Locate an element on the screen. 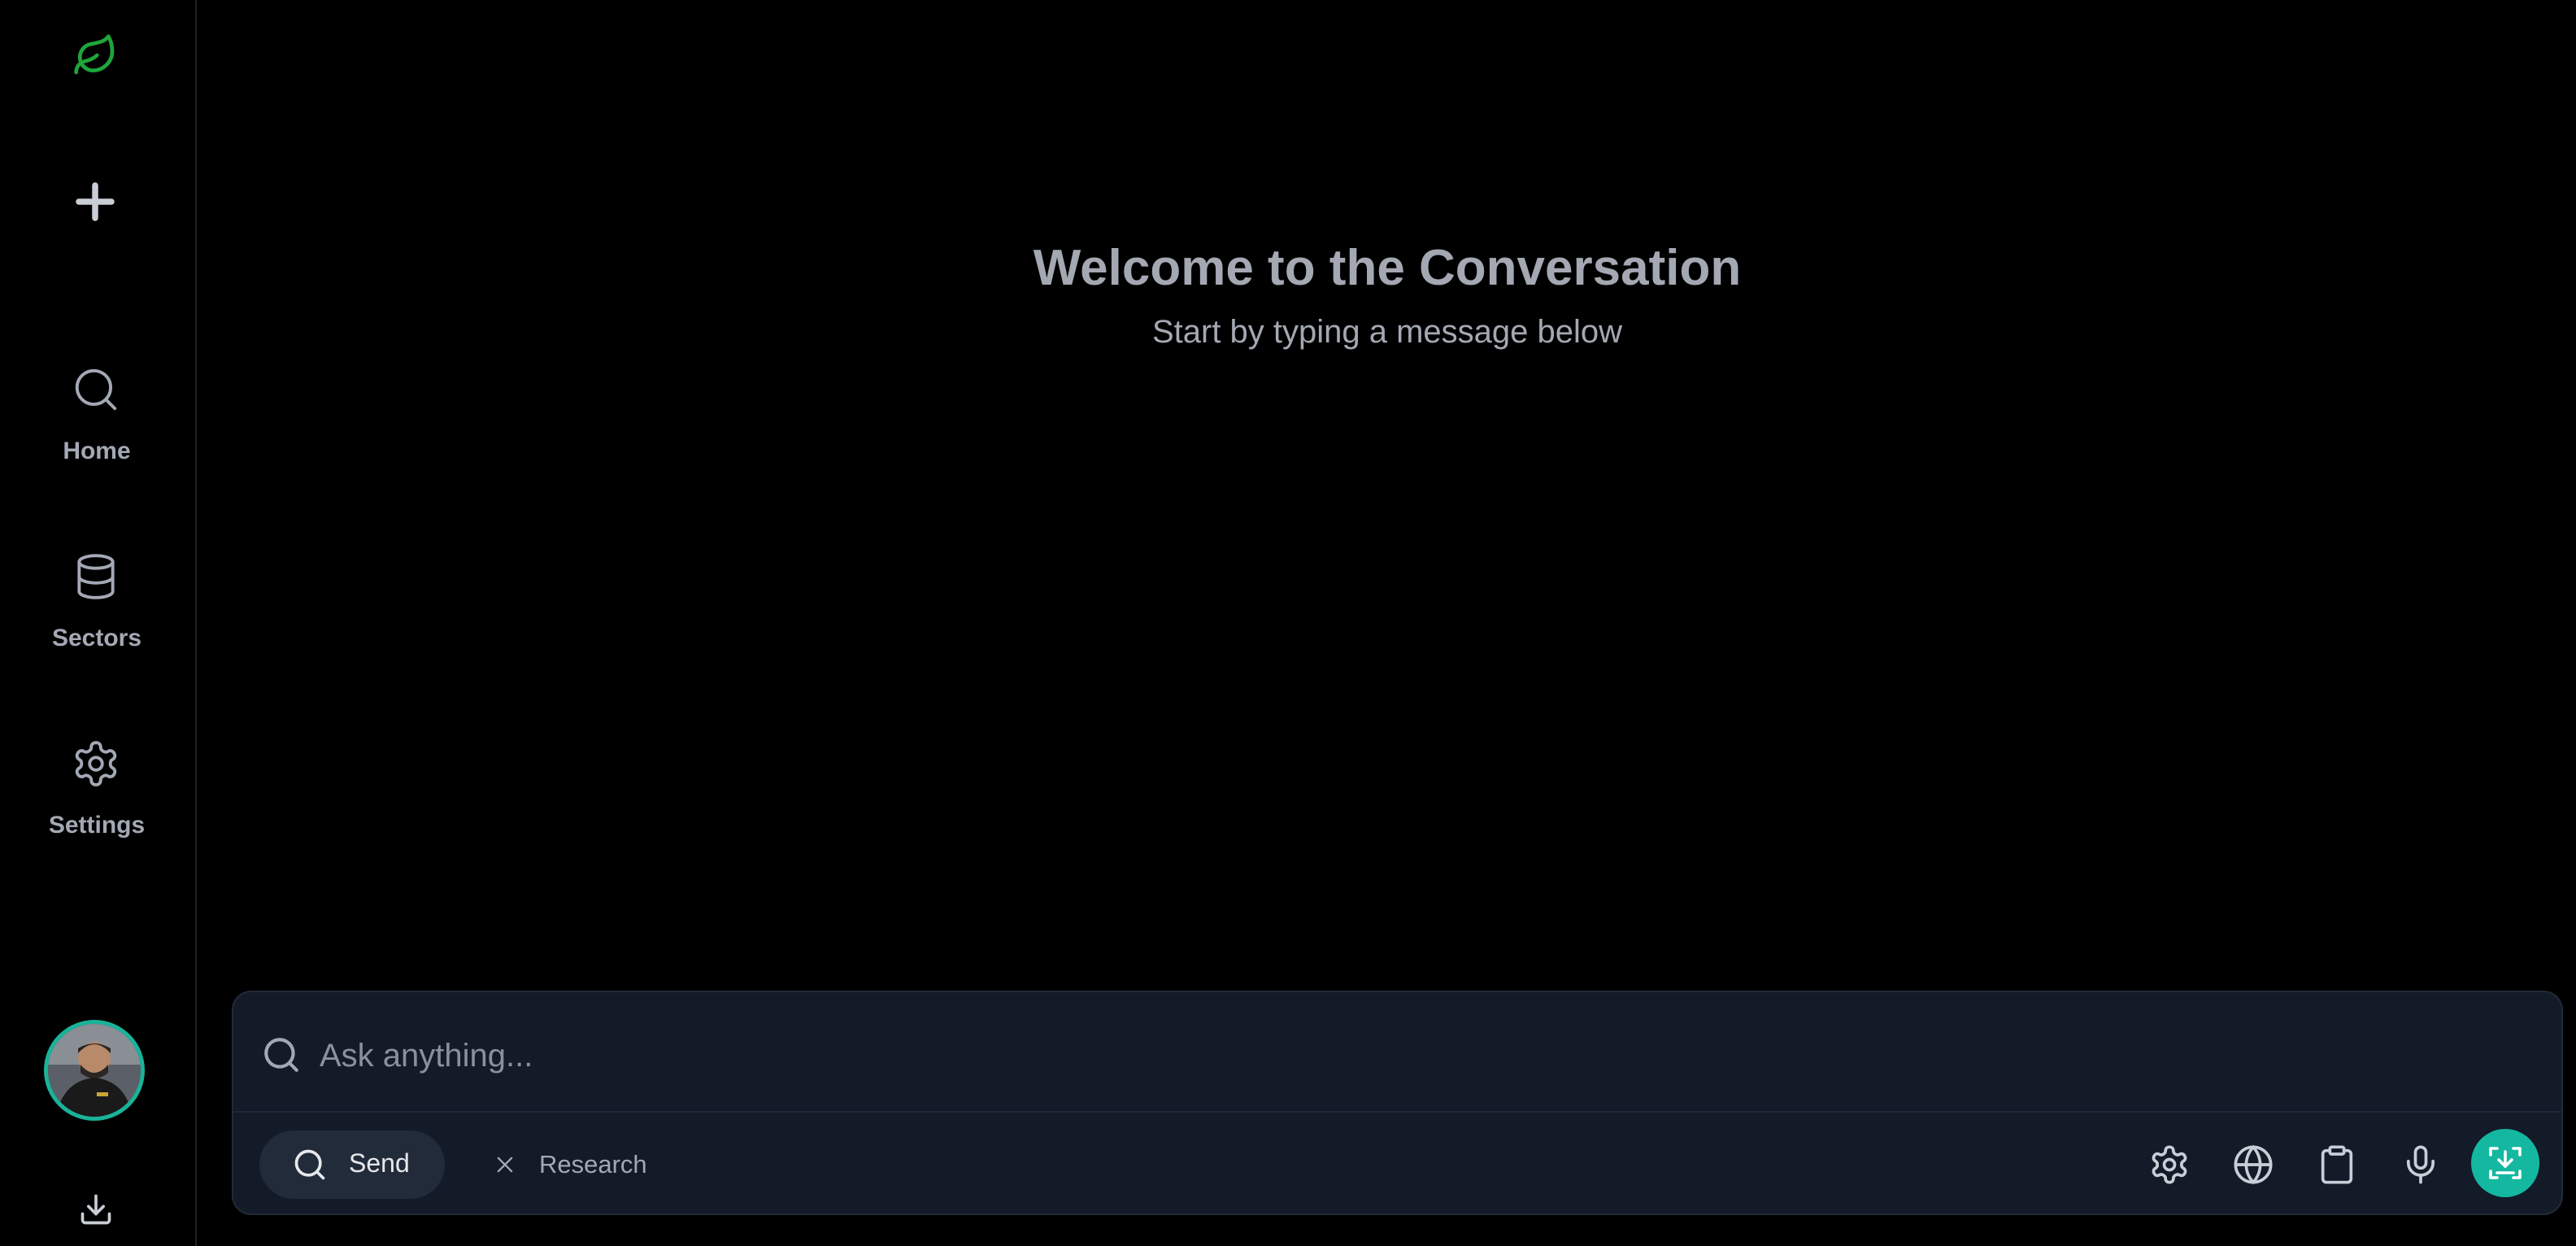  leaf-logo-icon is located at coordinates (95, 55).